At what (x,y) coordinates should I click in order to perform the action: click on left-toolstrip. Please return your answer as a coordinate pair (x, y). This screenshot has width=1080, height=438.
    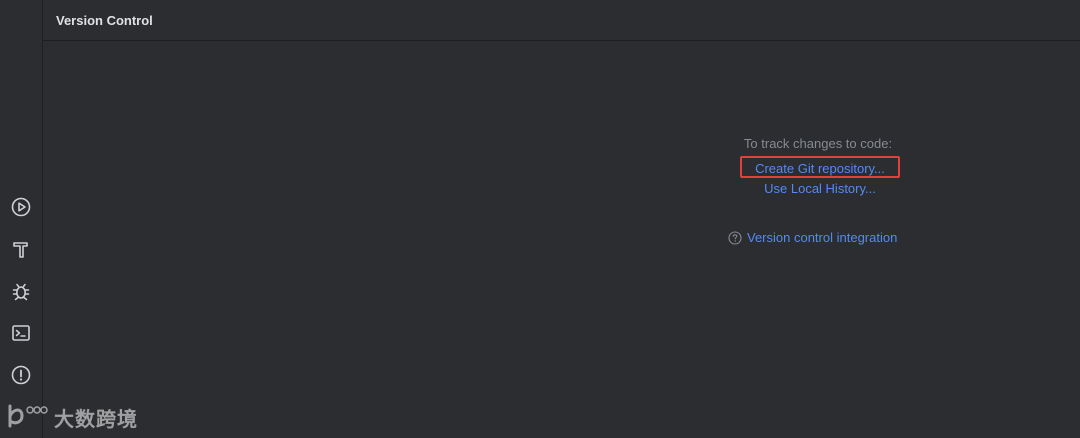
    Looking at the image, I should click on (21, 219).